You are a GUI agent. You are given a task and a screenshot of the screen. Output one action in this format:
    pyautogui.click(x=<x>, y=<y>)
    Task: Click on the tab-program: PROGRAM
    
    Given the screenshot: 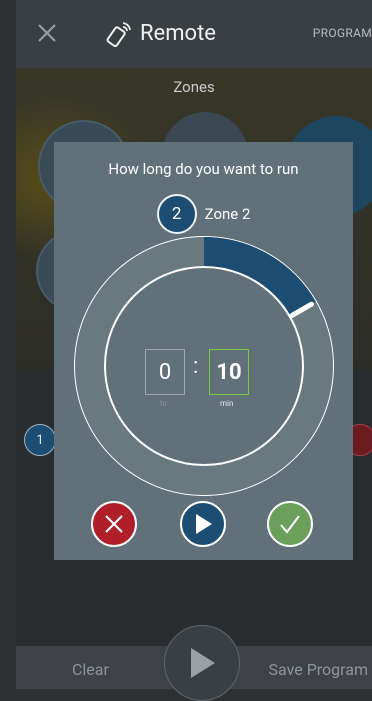 What is the action you would take?
    pyautogui.click(x=342, y=33)
    